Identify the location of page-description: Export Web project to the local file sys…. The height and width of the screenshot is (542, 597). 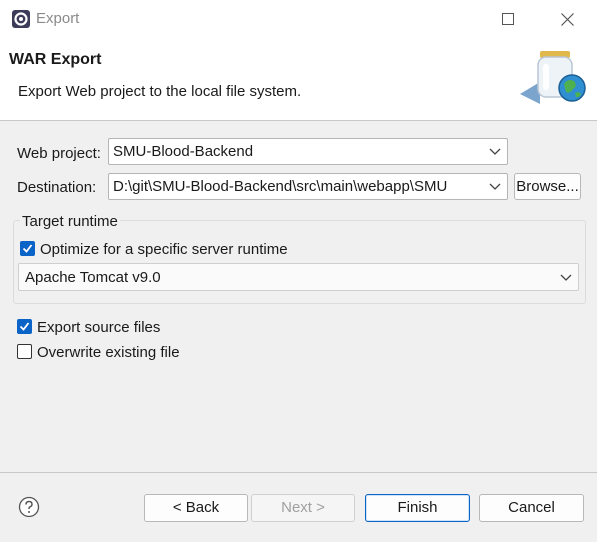
(160, 91).